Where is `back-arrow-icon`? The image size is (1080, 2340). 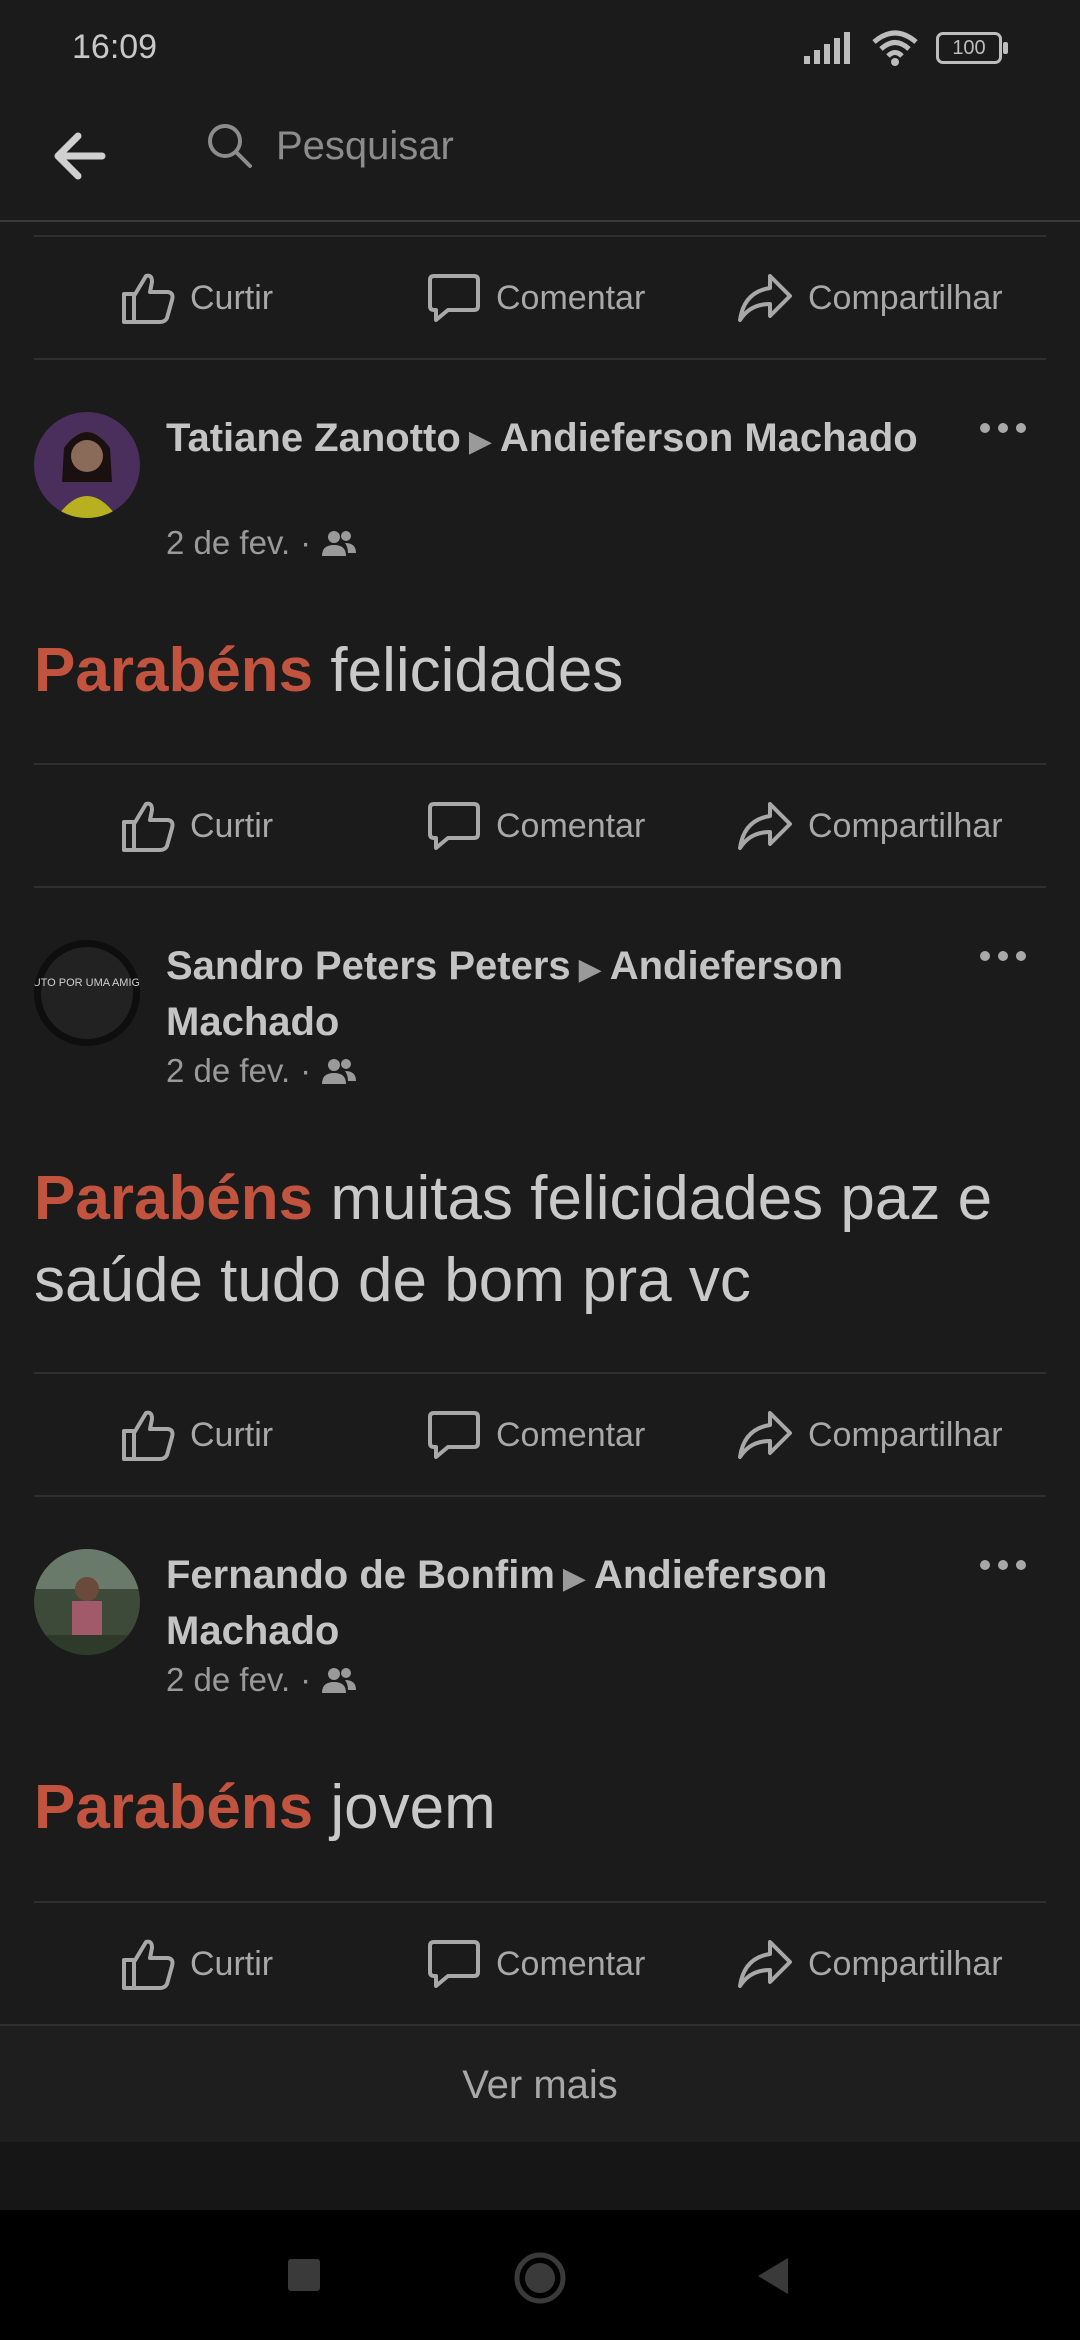 back-arrow-icon is located at coordinates (80, 156).